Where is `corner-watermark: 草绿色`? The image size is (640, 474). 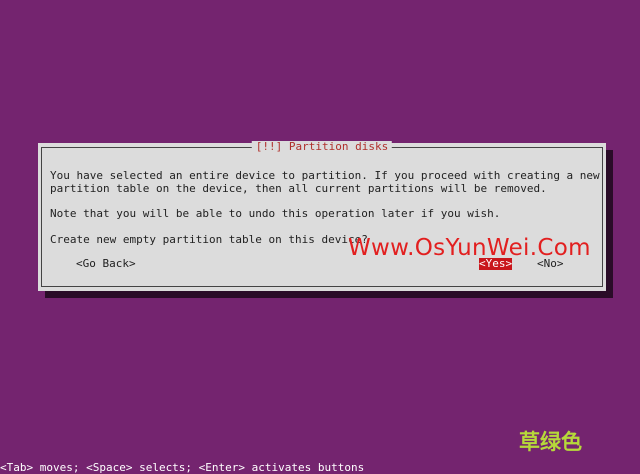 corner-watermark: 草绿色 is located at coordinates (550, 442).